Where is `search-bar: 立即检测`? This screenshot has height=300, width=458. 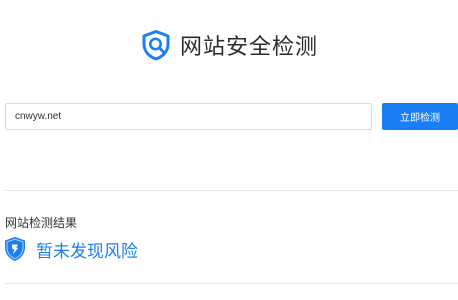 search-bar: 立即检测 is located at coordinates (231, 116).